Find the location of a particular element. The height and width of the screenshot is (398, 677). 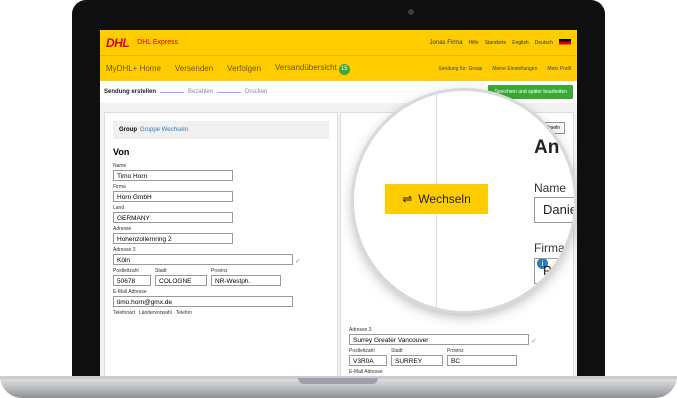

lens-firma-field: Peanut is located at coordinates (554, 271).